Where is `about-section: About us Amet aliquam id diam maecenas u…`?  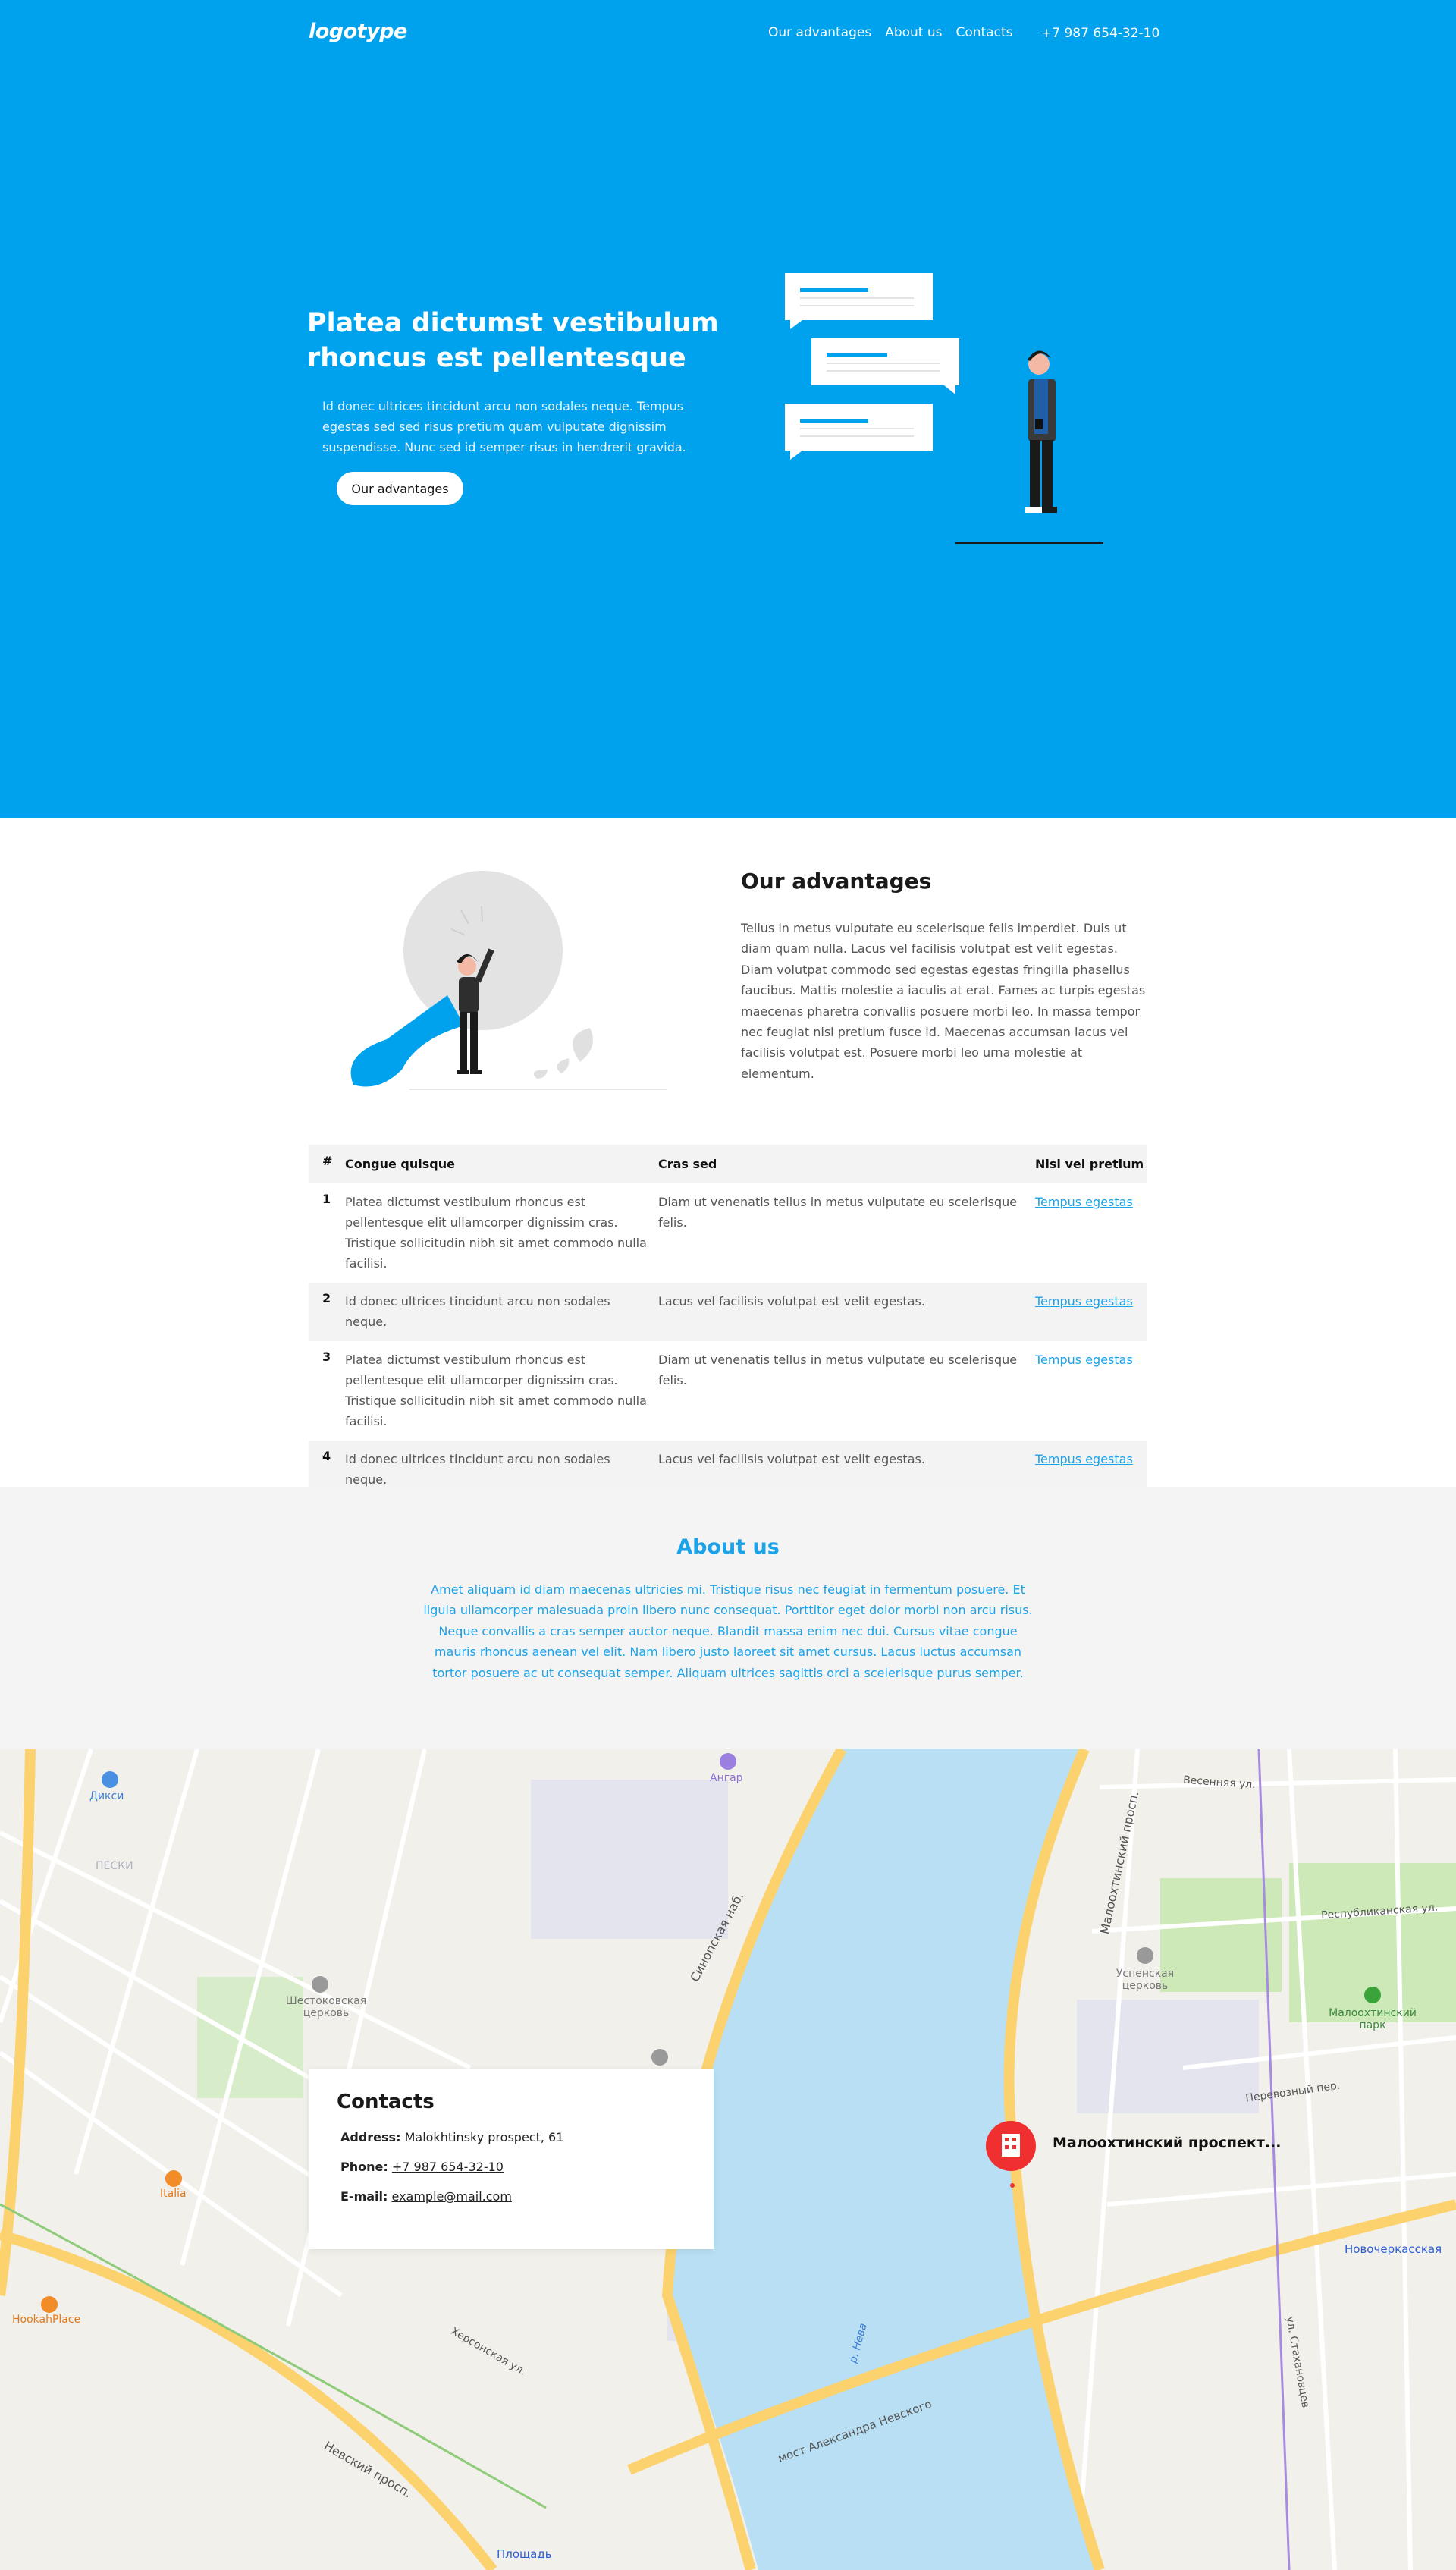
about-section: About us Amet aliquam id diam maecenas u… is located at coordinates (728, 1618).